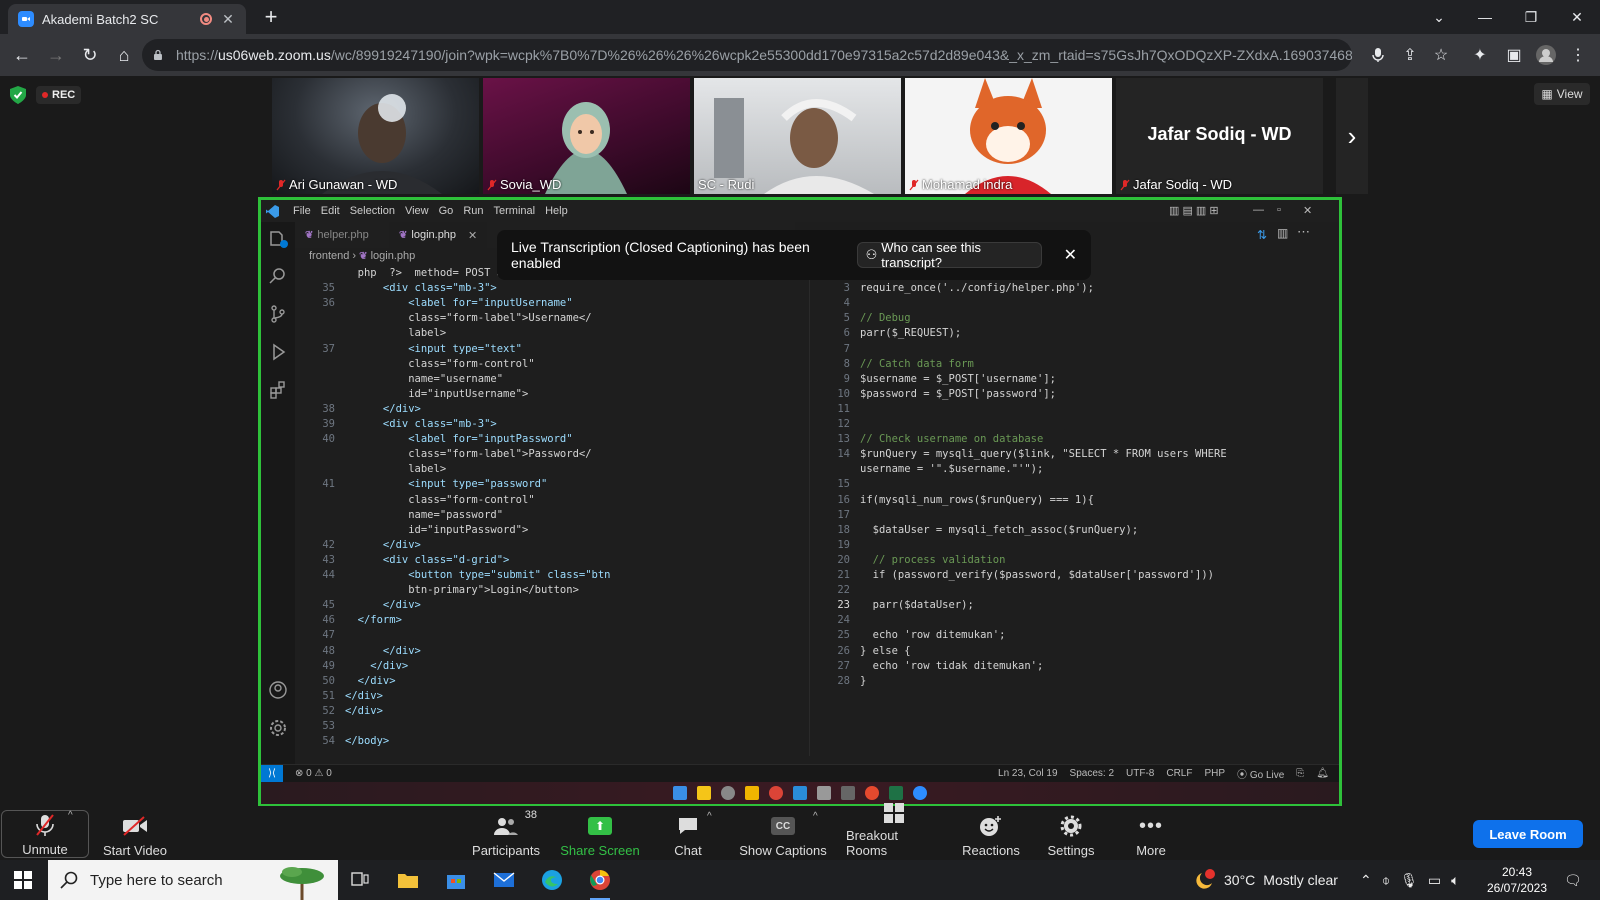 The image size is (1600, 900). What do you see at coordinates (411, 530) in the screenshot?
I see `code-line: id="inputPassword">` at bounding box center [411, 530].